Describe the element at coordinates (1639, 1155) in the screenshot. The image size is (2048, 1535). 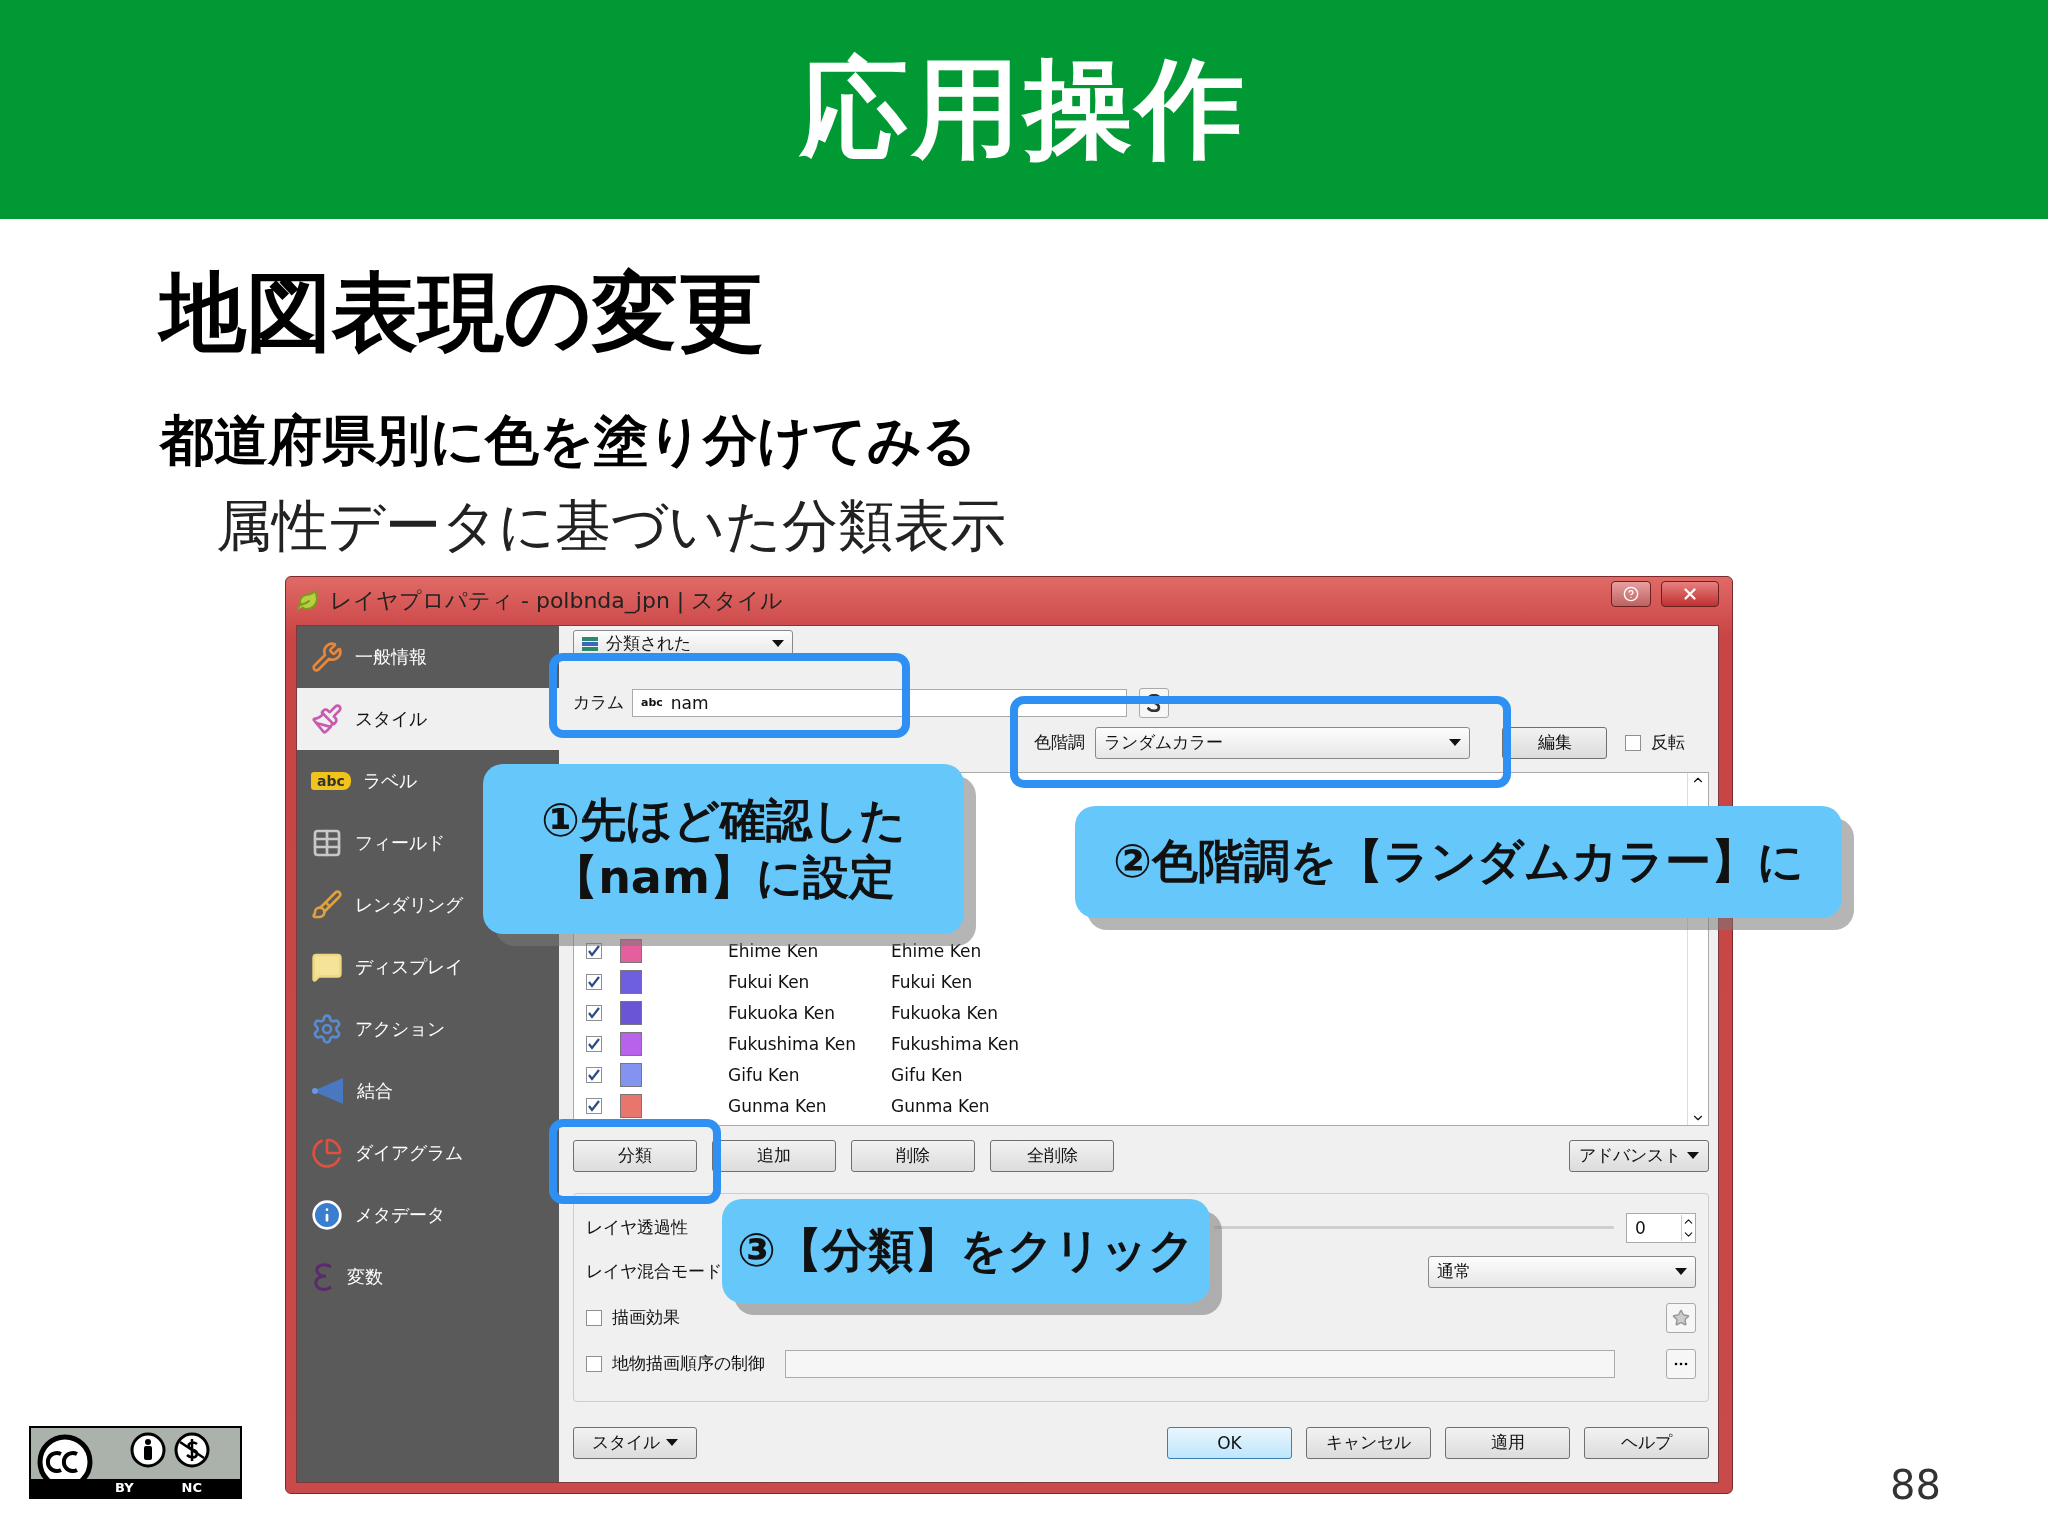
I see `advanced-button: アドバンスト` at that location.